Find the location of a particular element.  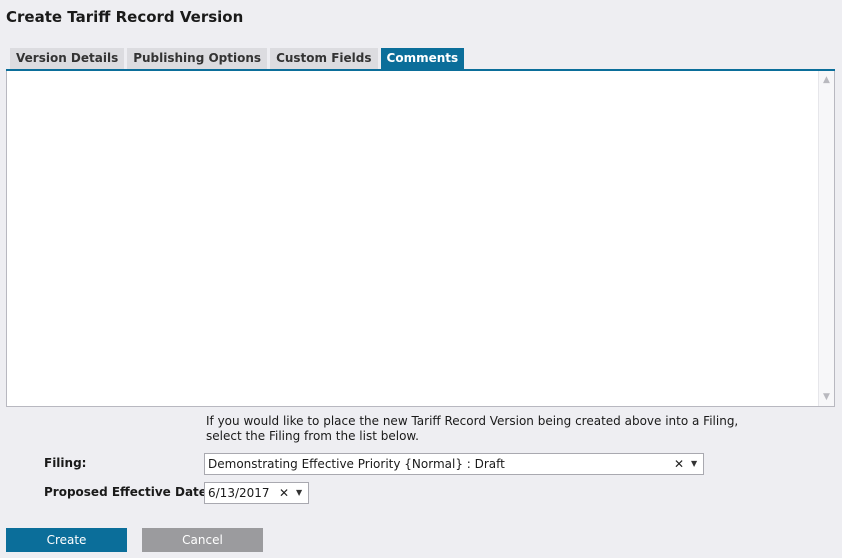

filing-dropdown-icon: ▼ is located at coordinates (694, 464).